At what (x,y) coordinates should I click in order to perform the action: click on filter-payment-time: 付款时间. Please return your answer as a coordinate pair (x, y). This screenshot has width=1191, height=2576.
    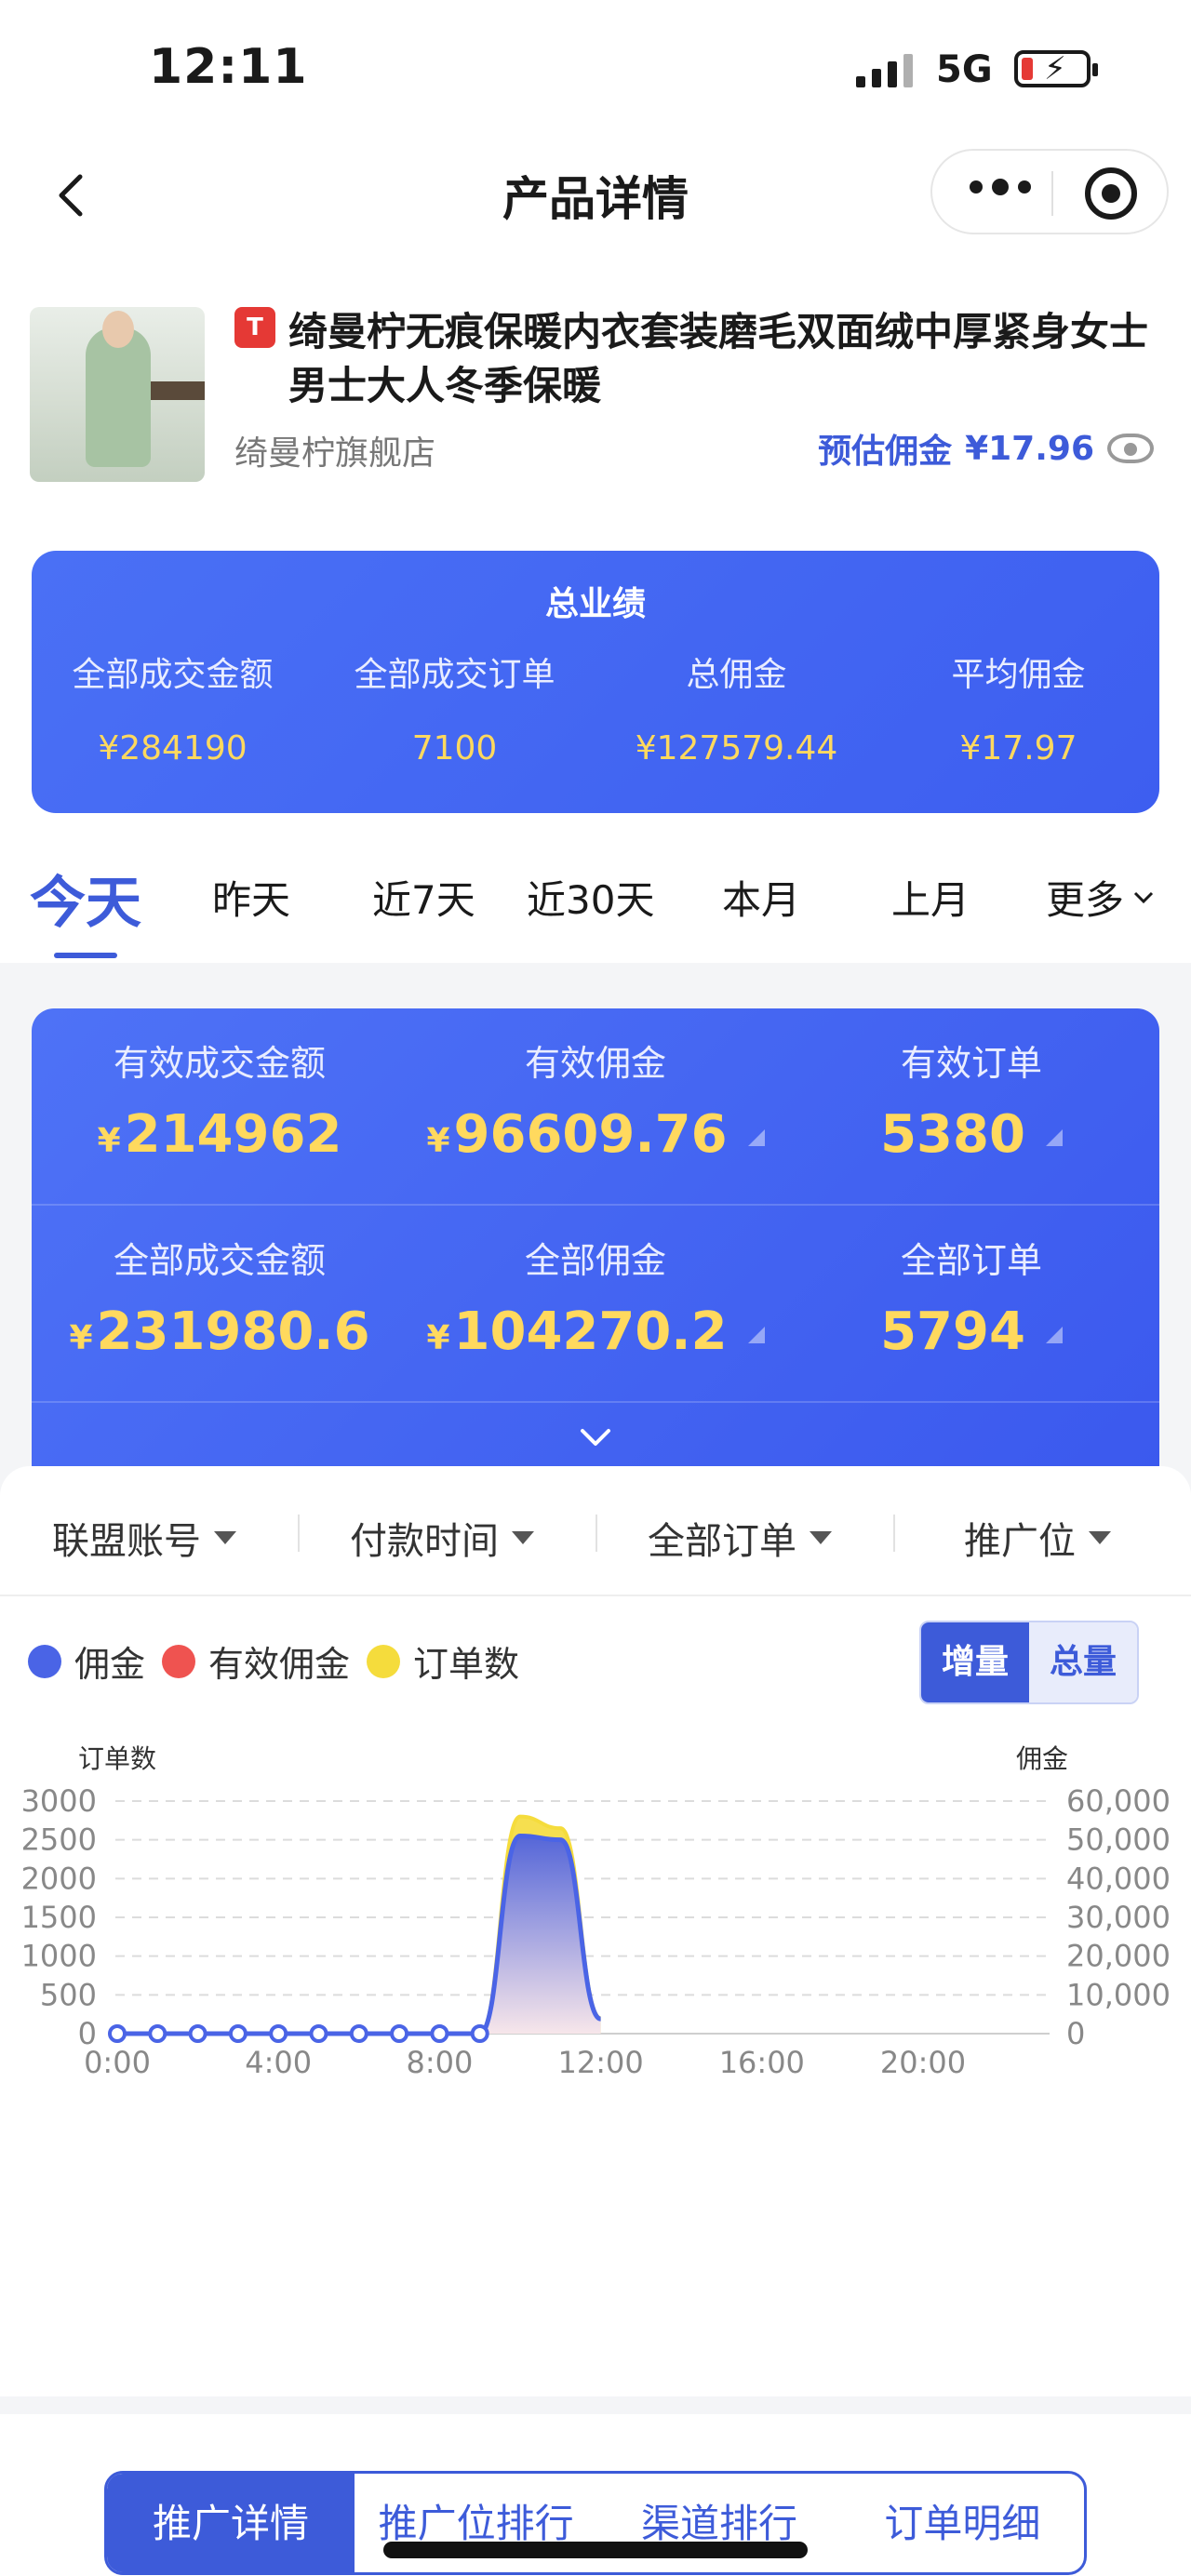
    Looking at the image, I should click on (442, 1538).